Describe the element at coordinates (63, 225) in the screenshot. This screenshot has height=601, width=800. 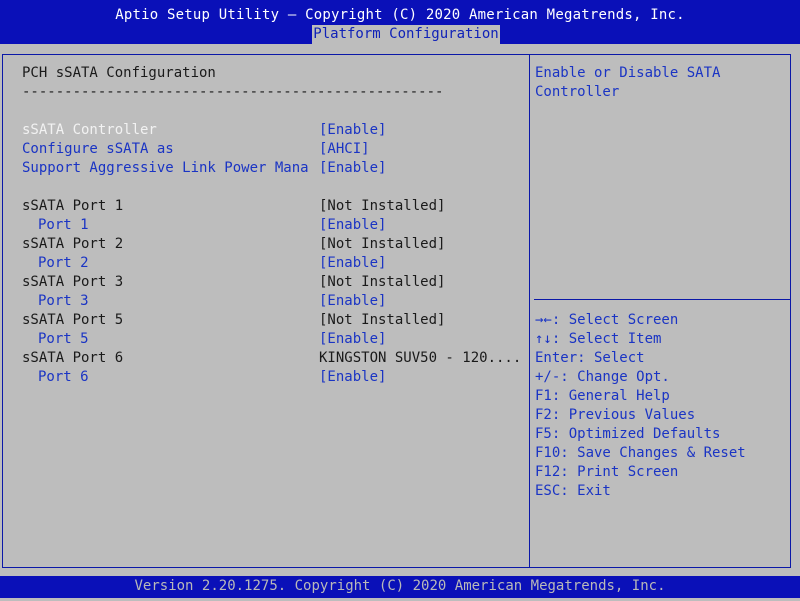
I see `port-option-label-1: Port 1` at that location.